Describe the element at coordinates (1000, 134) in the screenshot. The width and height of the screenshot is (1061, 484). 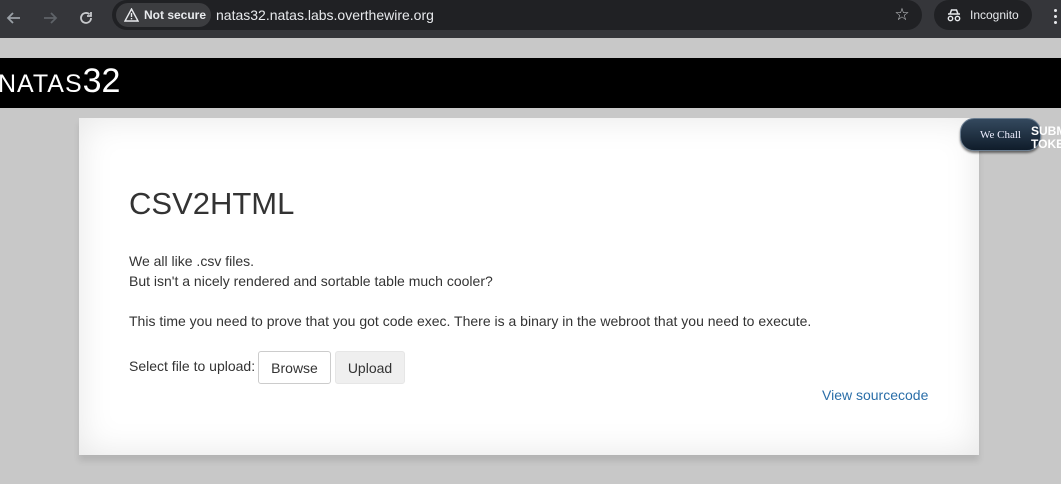
I see `wechall-badge: We Chall` at that location.